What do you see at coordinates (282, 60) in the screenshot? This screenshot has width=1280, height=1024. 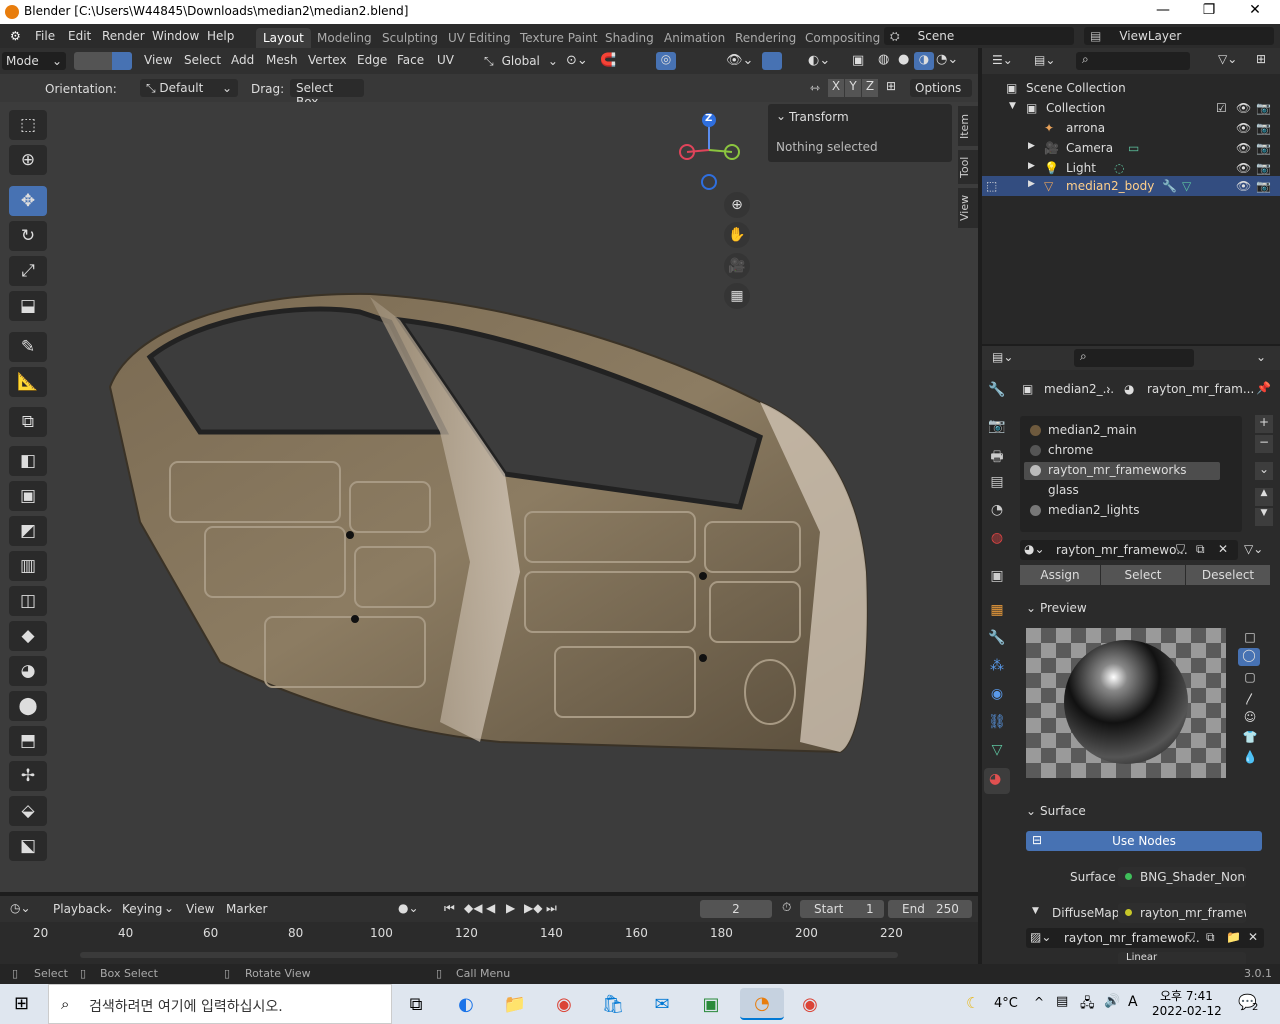 I see `vp-menu-mesh: Mesh` at bounding box center [282, 60].